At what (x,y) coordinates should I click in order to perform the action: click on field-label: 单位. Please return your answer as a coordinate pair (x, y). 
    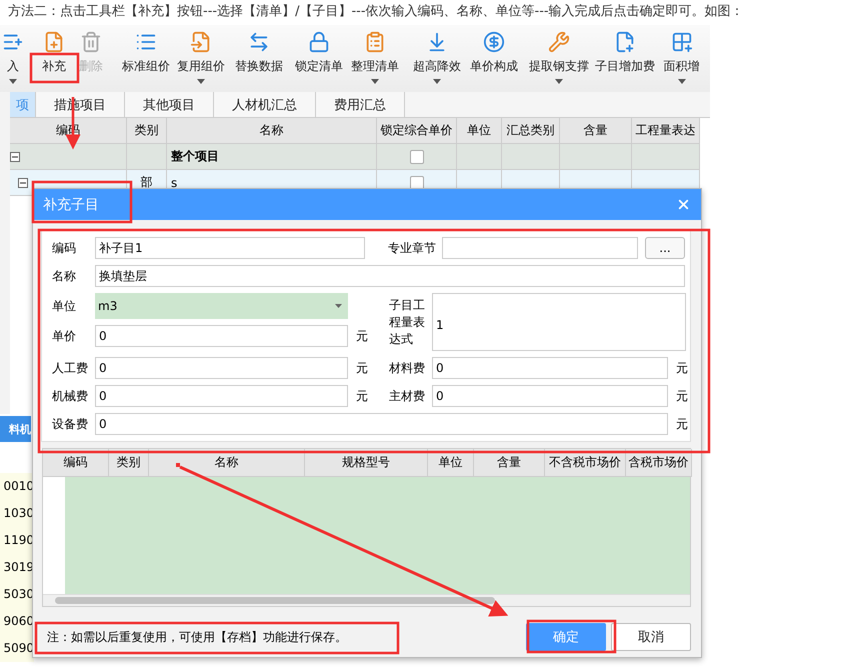
    Looking at the image, I should click on (64, 306).